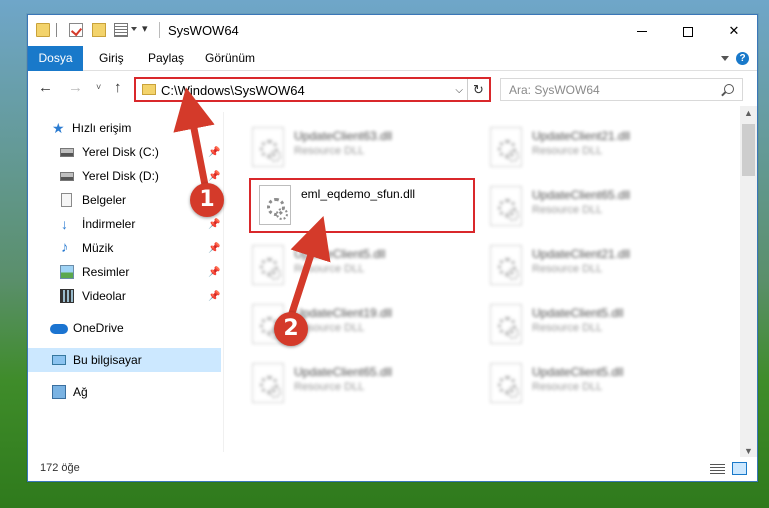 This screenshot has height=508, width=769. I want to click on sidebar-item-videos: Videolar 📌, so click(124, 296).